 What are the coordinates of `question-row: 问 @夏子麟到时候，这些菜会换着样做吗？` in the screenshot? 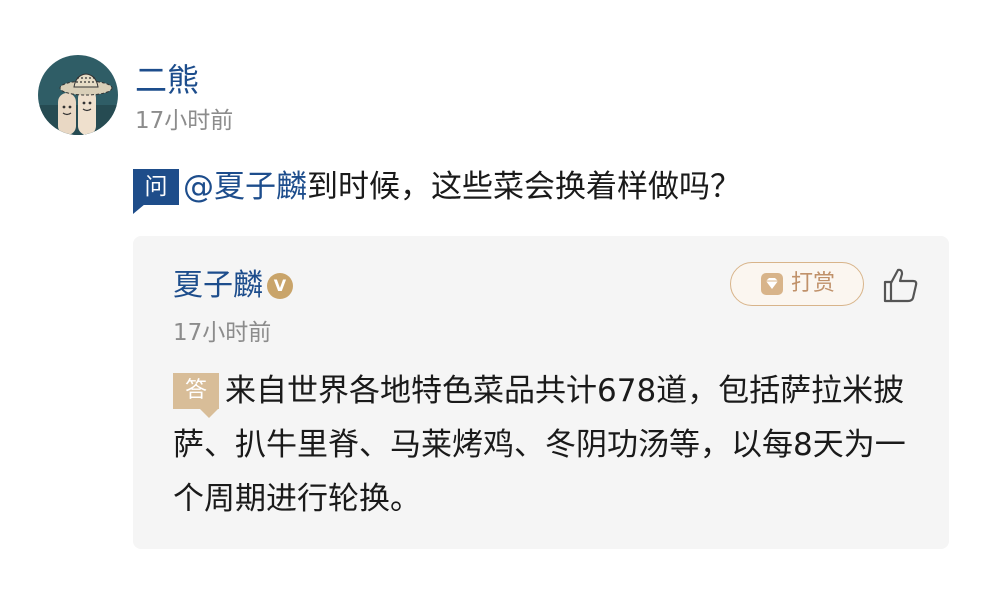 It's located at (437, 189).